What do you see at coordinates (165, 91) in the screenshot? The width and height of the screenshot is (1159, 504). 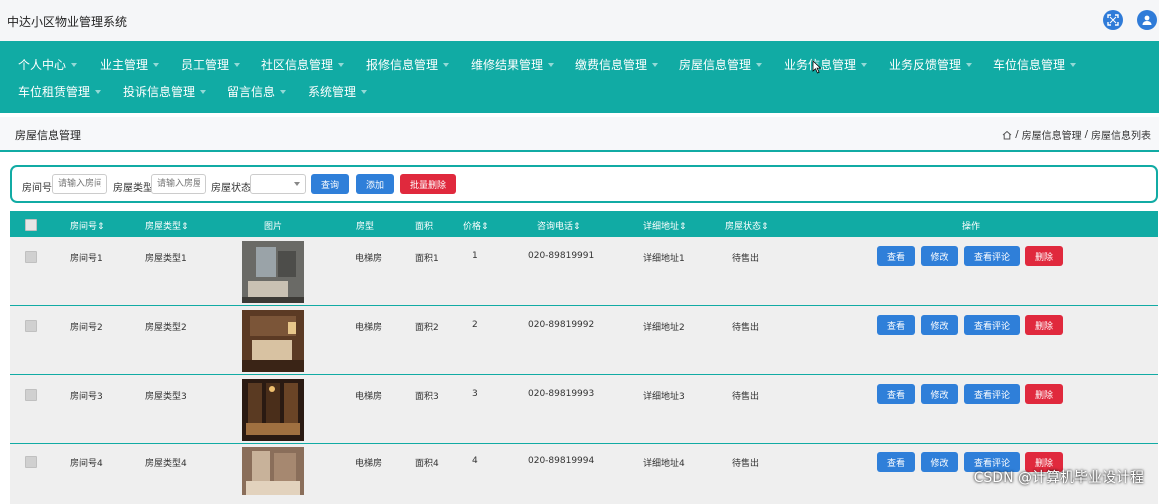 I see `nav-item-complaint-info: 投诉信息管理` at bounding box center [165, 91].